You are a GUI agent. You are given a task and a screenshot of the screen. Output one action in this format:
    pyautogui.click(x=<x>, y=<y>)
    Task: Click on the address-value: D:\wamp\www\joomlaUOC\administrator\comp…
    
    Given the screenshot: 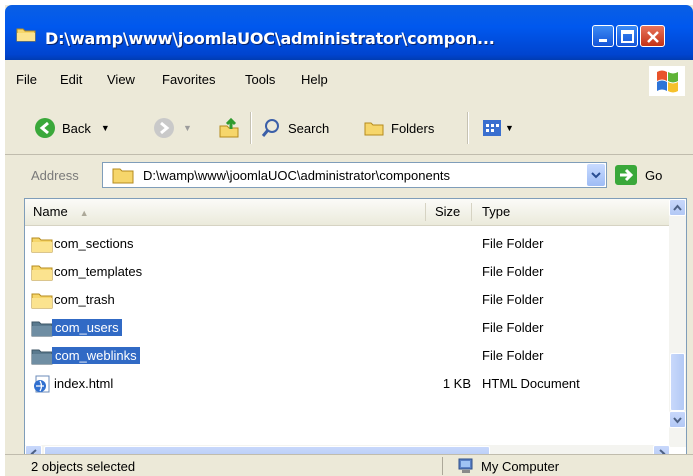 What is the action you would take?
    pyautogui.click(x=297, y=175)
    